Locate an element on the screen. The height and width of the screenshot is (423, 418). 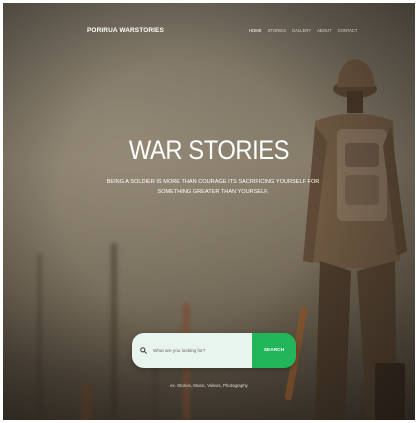
search-bar: SEARCH is located at coordinates (214, 350).